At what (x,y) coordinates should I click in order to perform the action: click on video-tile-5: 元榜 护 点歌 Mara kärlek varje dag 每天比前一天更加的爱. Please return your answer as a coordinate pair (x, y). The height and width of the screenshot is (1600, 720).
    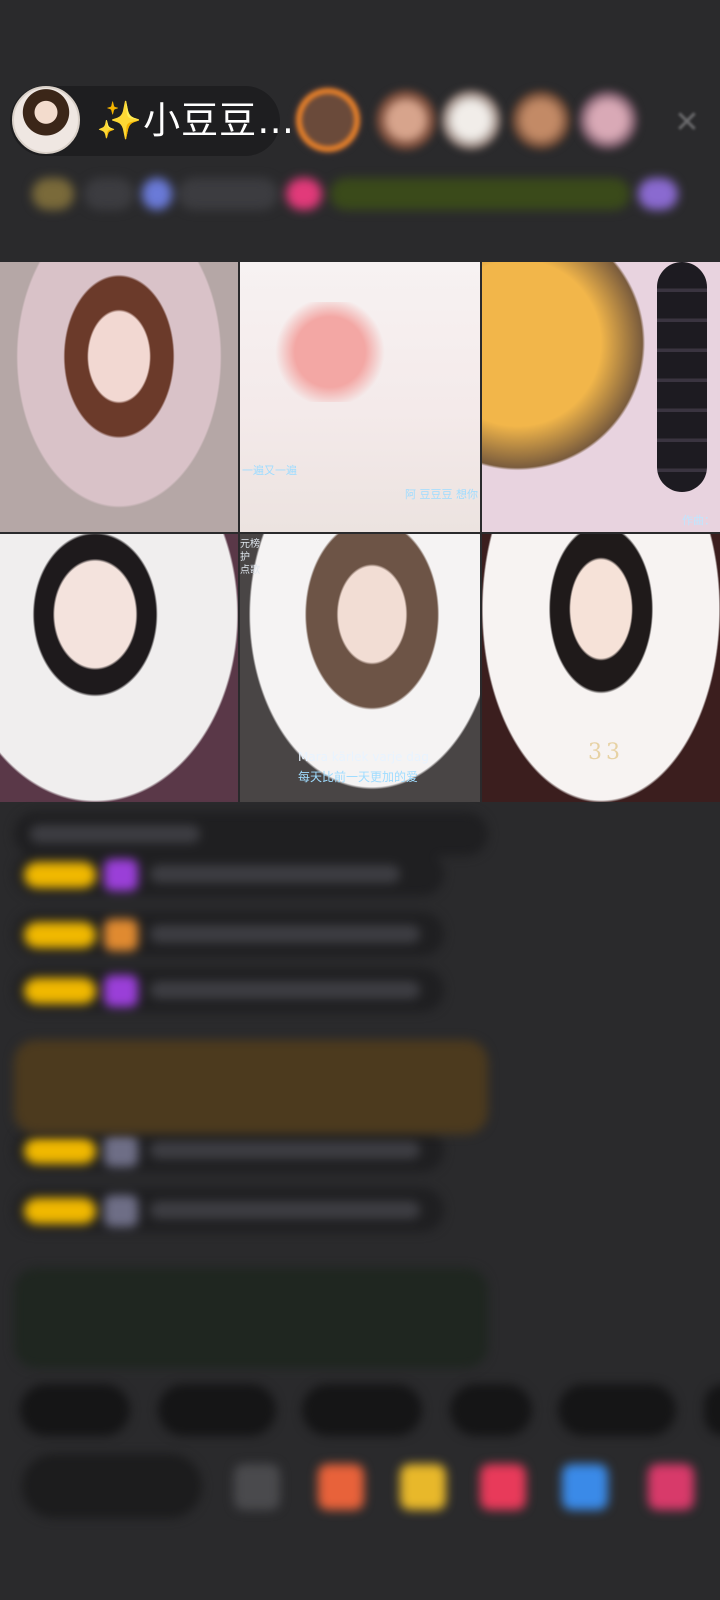
    Looking at the image, I should click on (360, 668).